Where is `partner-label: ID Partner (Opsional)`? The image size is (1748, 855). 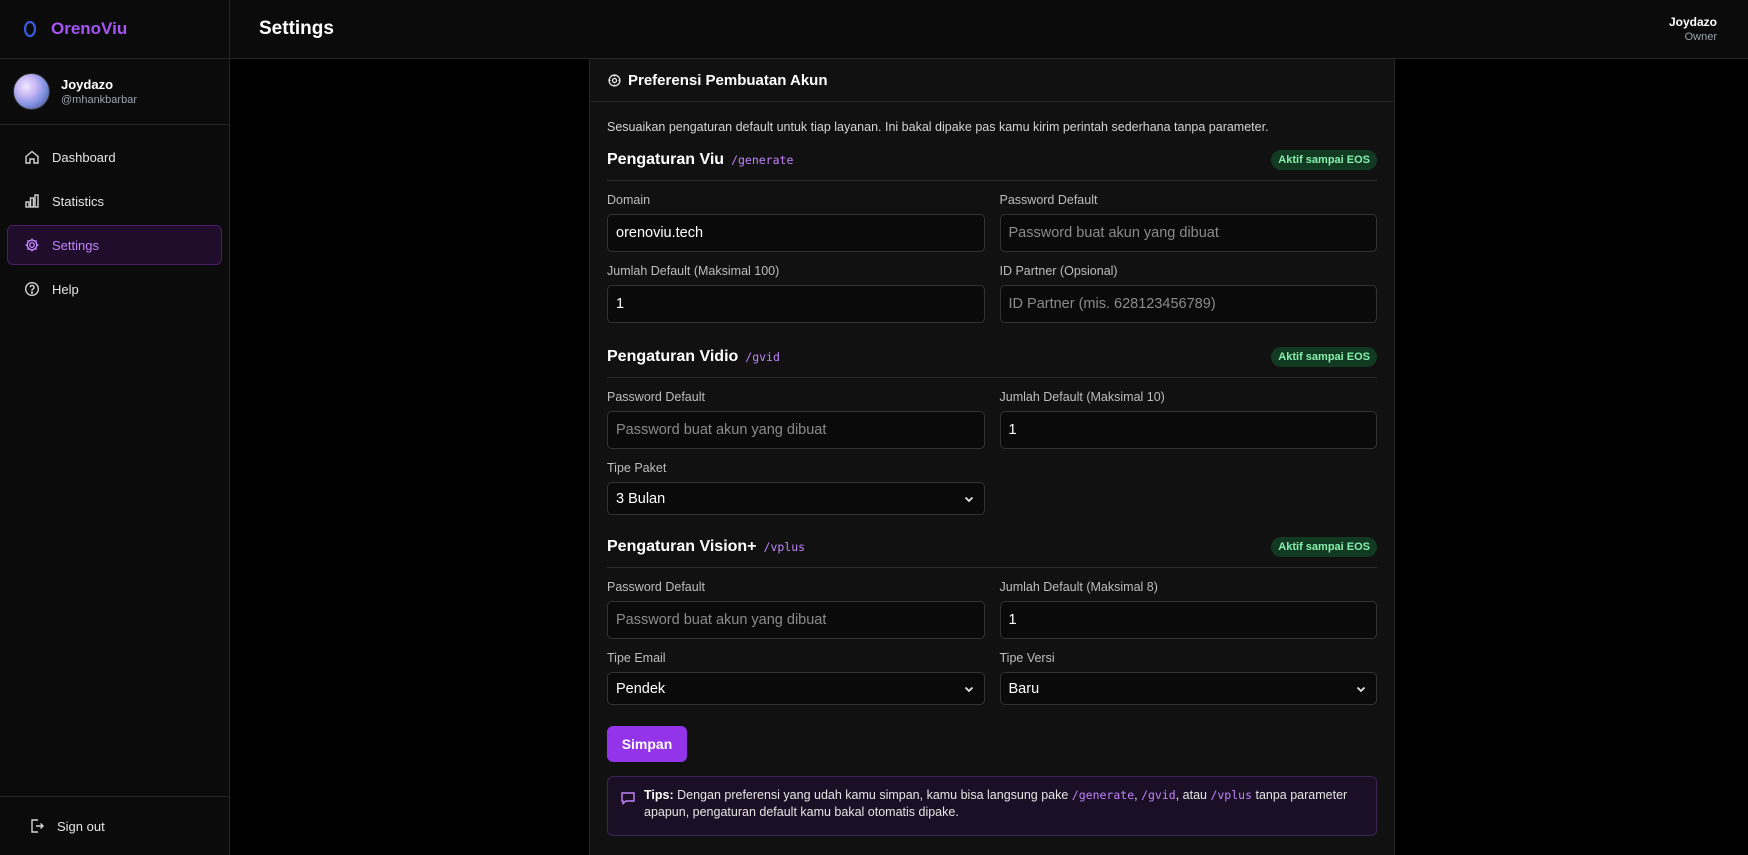
partner-label: ID Partner (Opsional) is located at coordinates (1058, 271).